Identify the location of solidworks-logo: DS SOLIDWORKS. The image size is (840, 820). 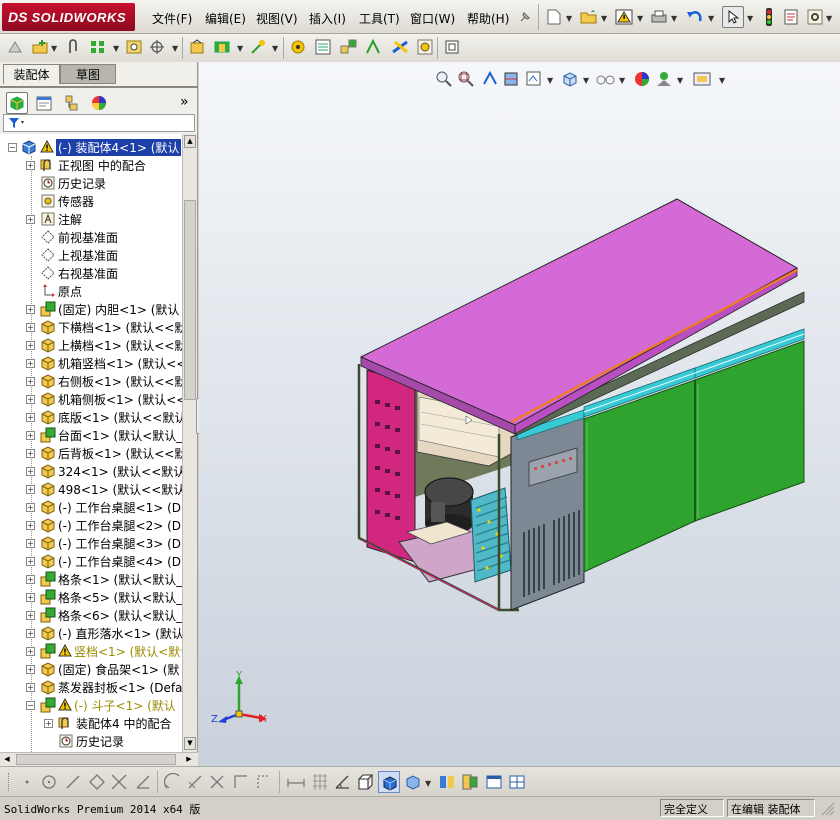
(68, 17).